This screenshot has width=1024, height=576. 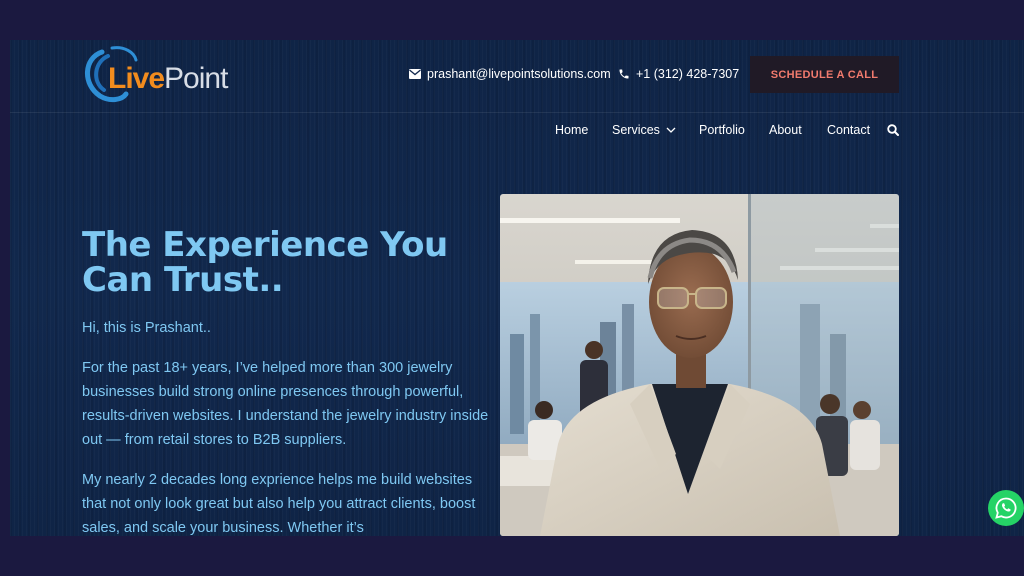 I want to click on chevron-down-icon, so click(x=671, y=130).